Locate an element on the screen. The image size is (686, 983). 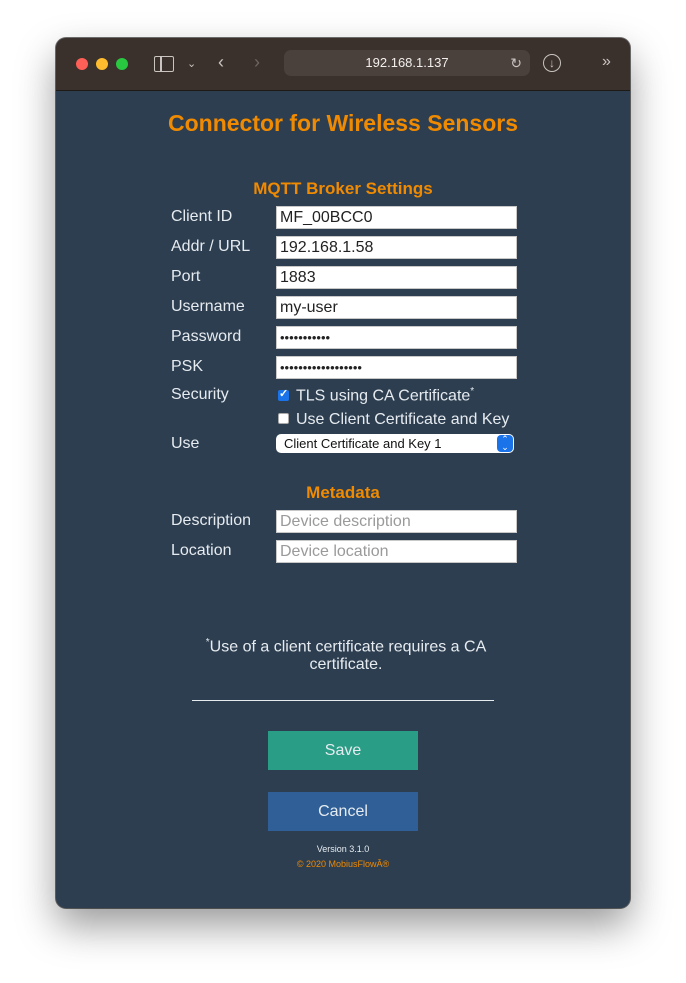
chevron-down-icon: ⌄ is located at coordinates (191, 64).